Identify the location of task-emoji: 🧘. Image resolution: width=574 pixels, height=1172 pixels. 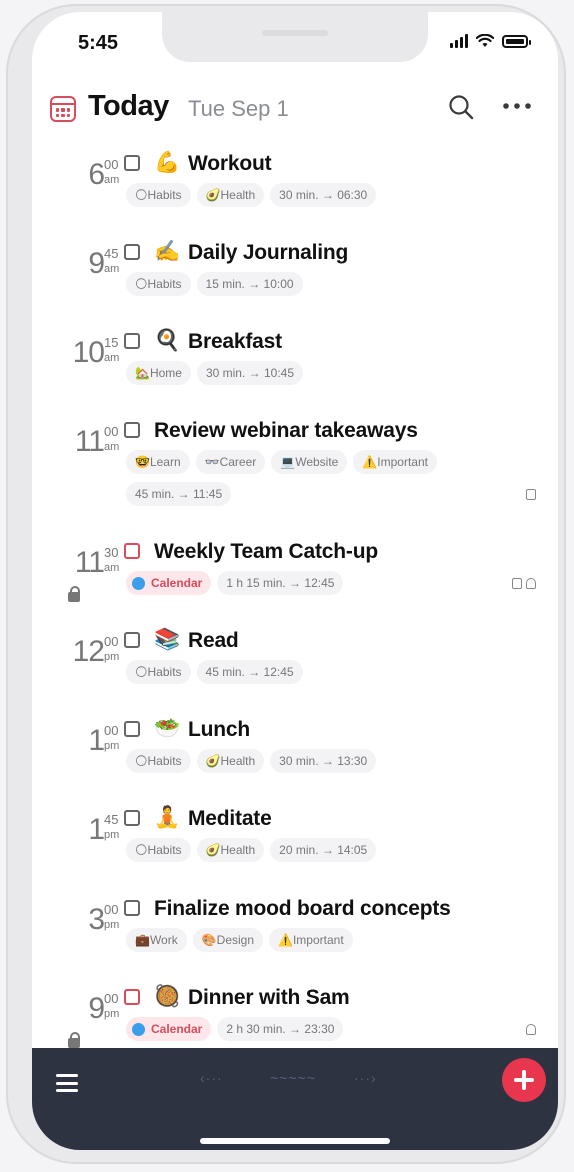
(167, 817).